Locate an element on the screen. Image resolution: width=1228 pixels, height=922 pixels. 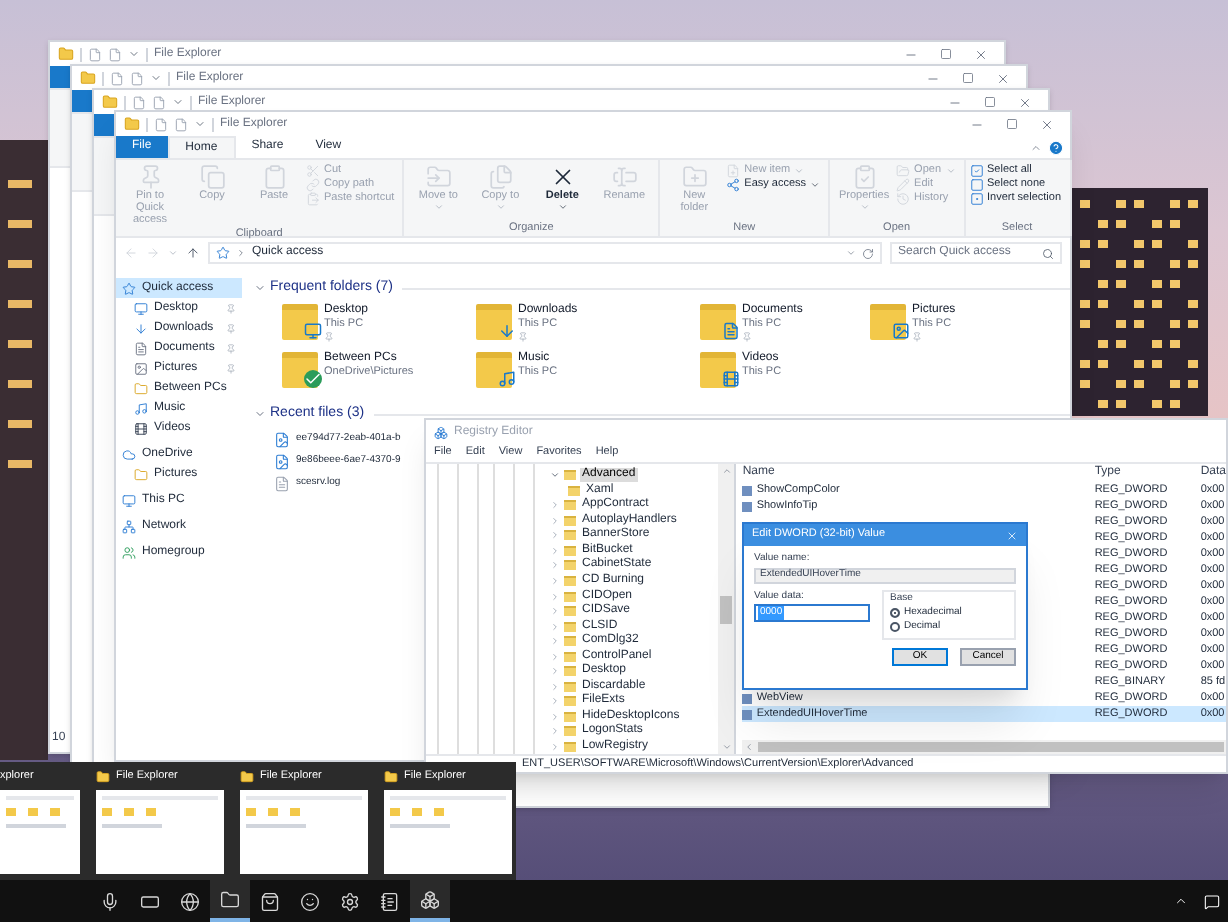
square-dot-icon is located at coordinates (976, 199).